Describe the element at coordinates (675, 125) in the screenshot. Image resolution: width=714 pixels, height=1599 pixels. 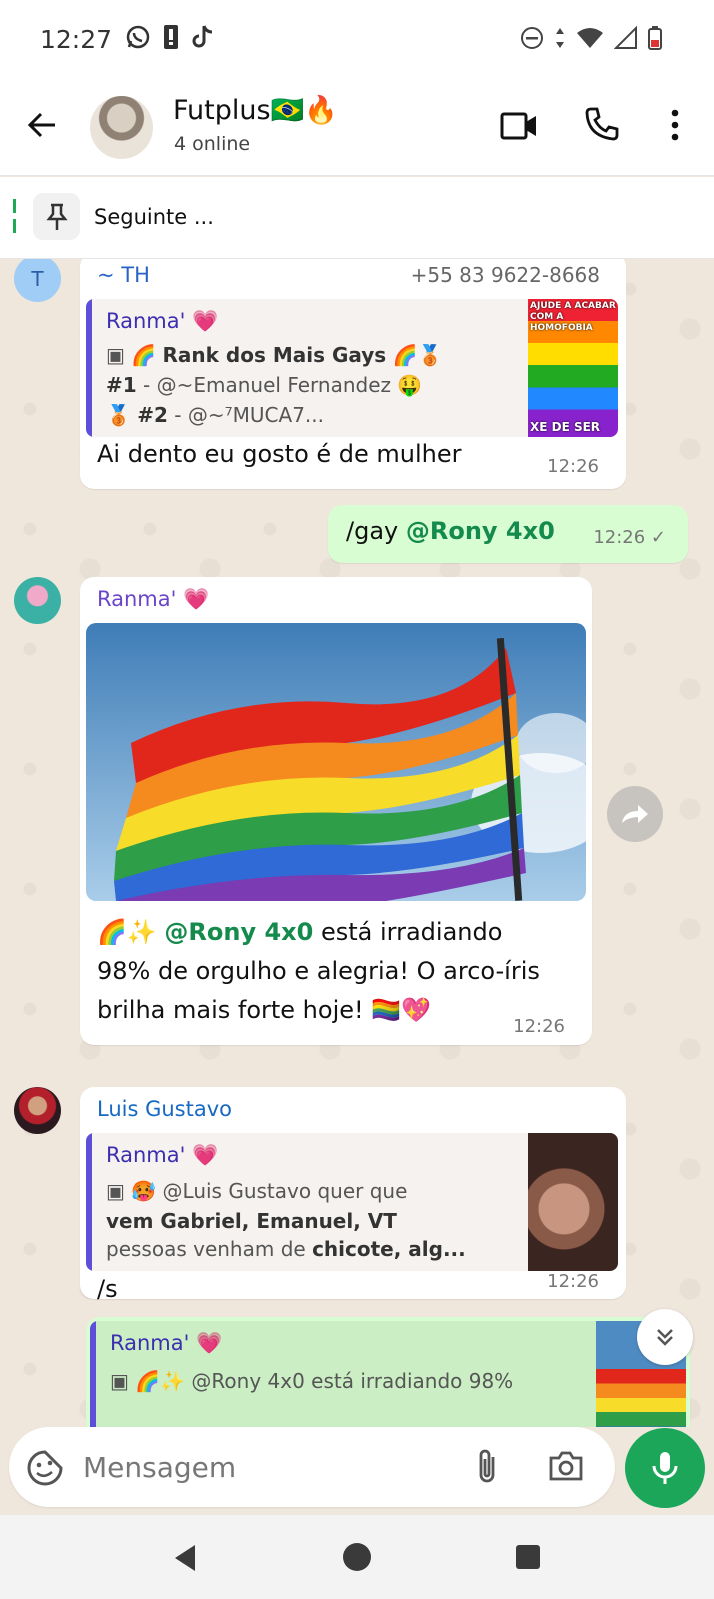
I see `more-vert-icon` at that location.